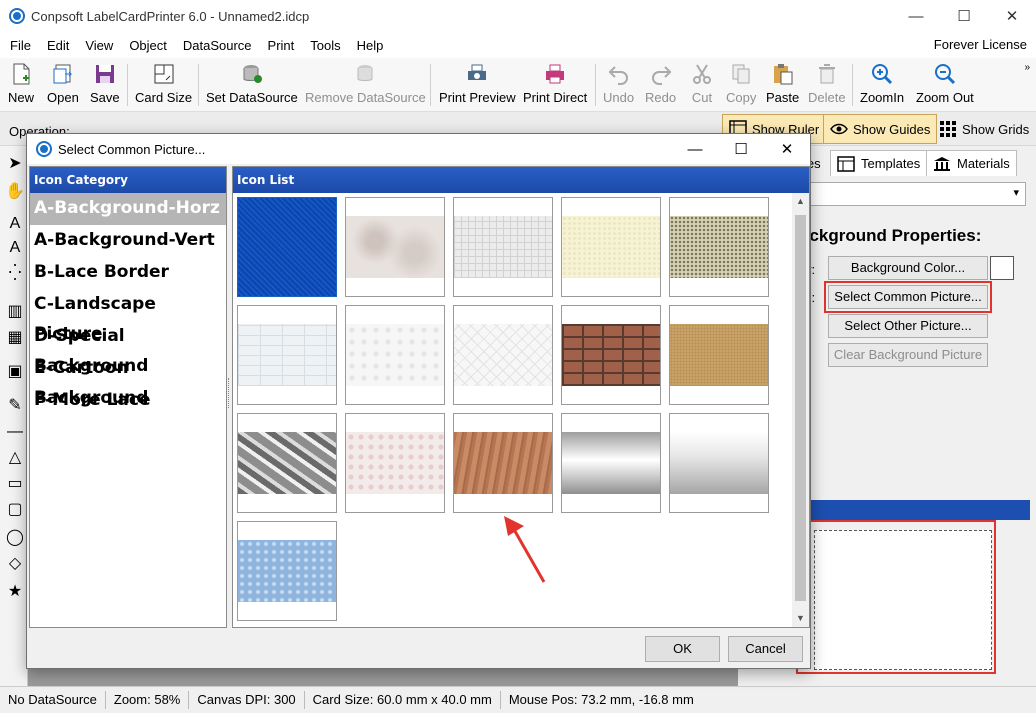 The width and height of the screenshot is (1036, 713). What do you see at coordinates (128, 316) in the screenshot?
I see `category-item: C-Landscape Picture` at bounding box center [128, 316].